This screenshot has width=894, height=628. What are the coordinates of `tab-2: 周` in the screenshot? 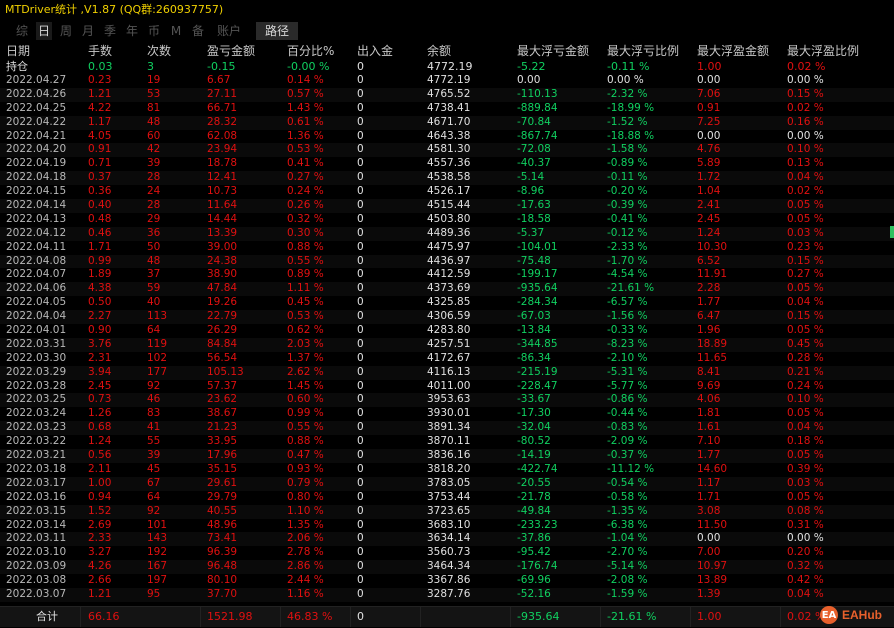 It's located at (66, 31).